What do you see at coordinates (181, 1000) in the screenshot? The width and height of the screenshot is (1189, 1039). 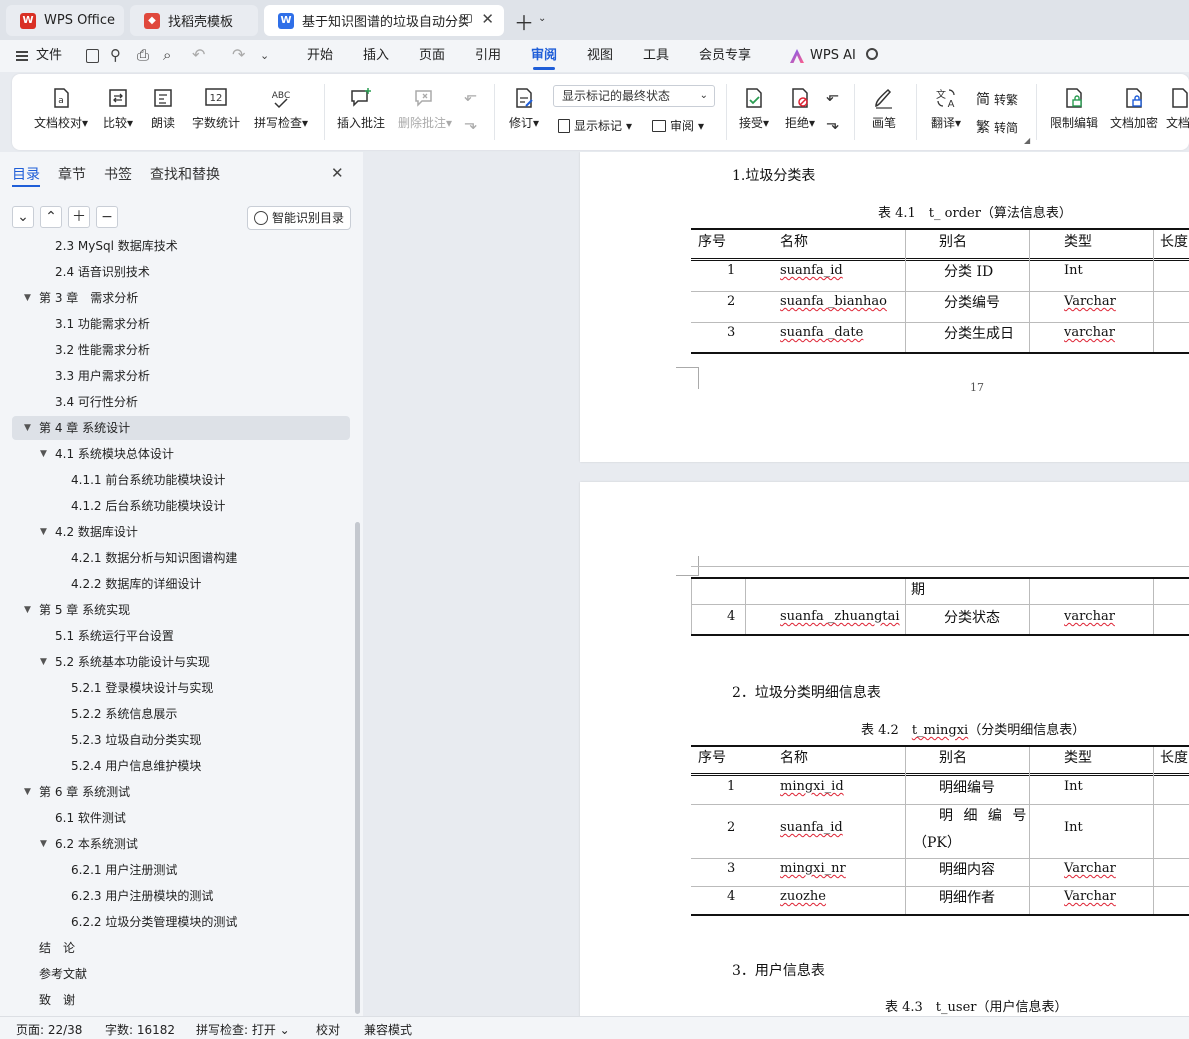 I see `toc-item: 致 谢` at bounding box center [181, 1000].